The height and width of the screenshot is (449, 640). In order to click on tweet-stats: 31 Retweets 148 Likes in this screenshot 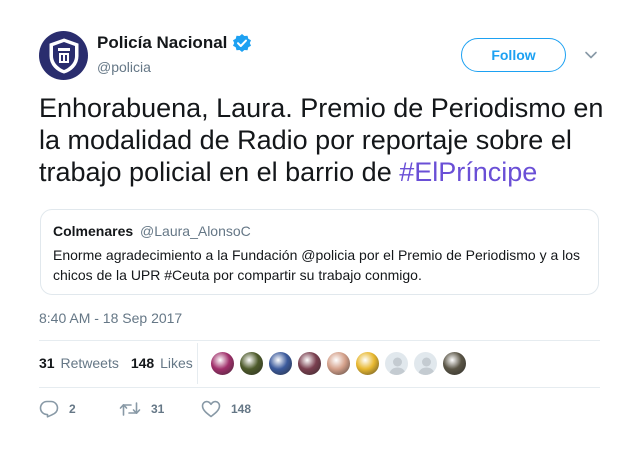, I will do `click(116, 363)`.